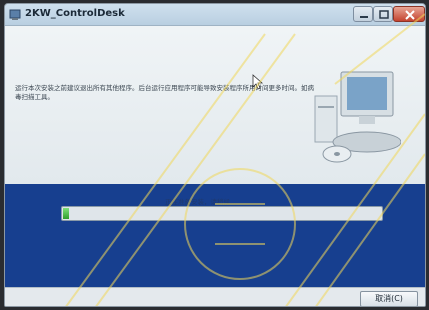  What do you see at coordinates (363, 14) in the screenshot?
I see `minimize-button` at bounding box center [363, 14].